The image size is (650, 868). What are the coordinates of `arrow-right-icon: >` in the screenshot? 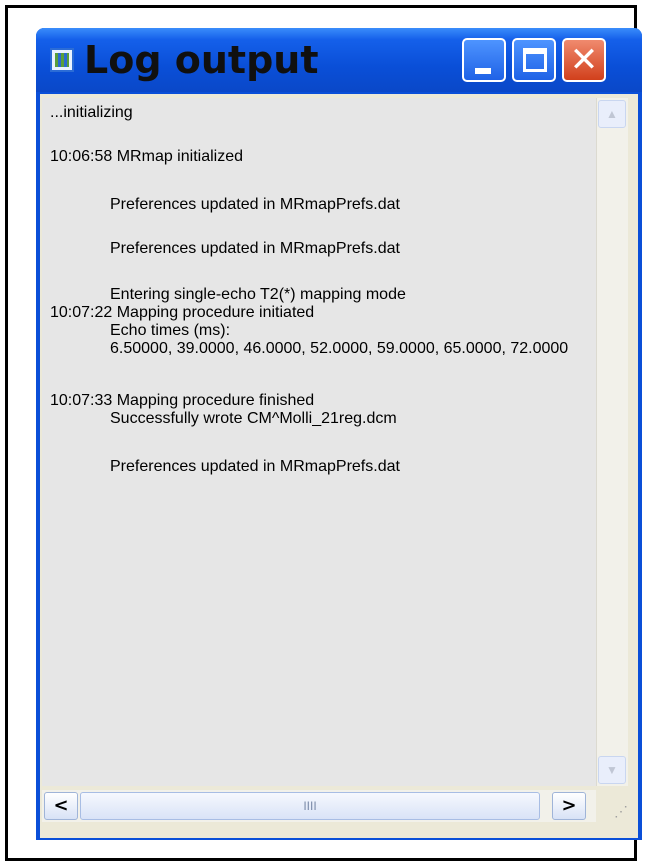 It's located at (569, 805).